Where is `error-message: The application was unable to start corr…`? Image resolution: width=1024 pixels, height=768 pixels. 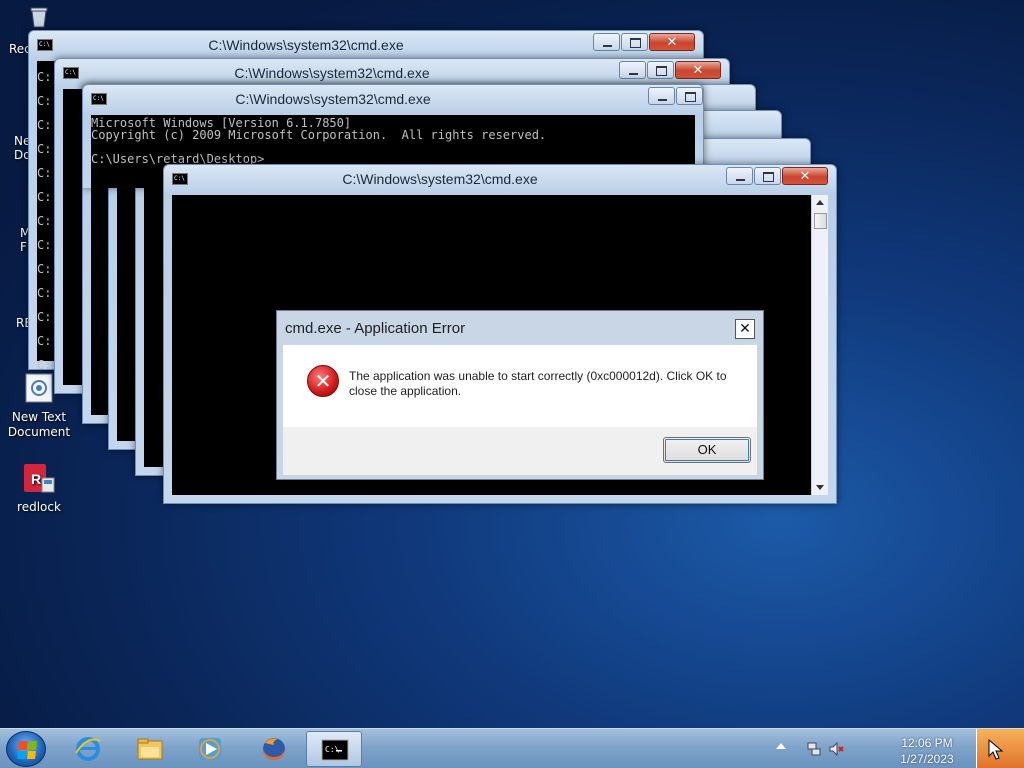 error-message: The application was unable to start corr… is located at coordinates (538, 383).